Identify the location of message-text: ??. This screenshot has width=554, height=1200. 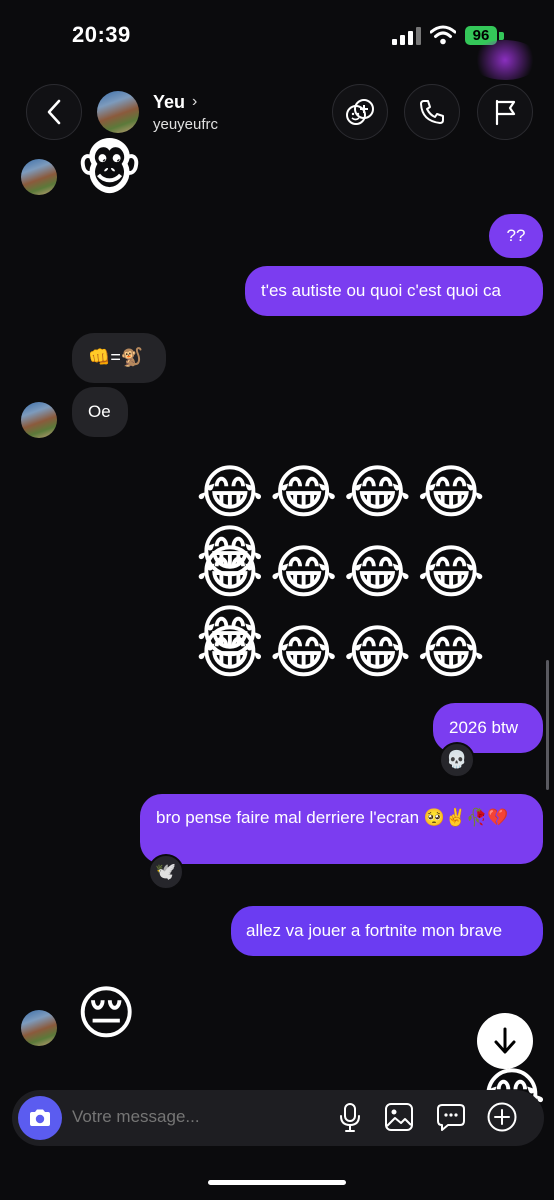
(516, 235).